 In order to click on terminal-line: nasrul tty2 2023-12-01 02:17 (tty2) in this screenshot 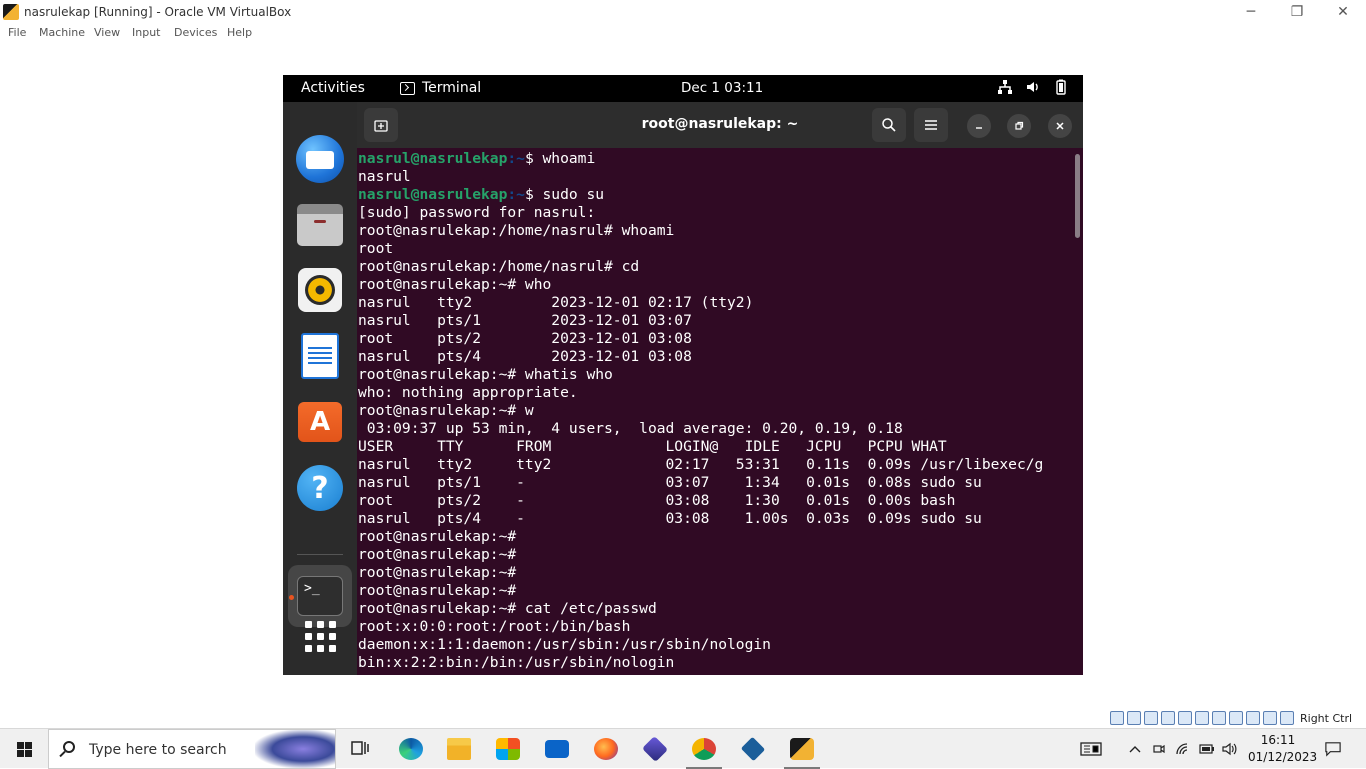, I will do `click(556, 302)`.